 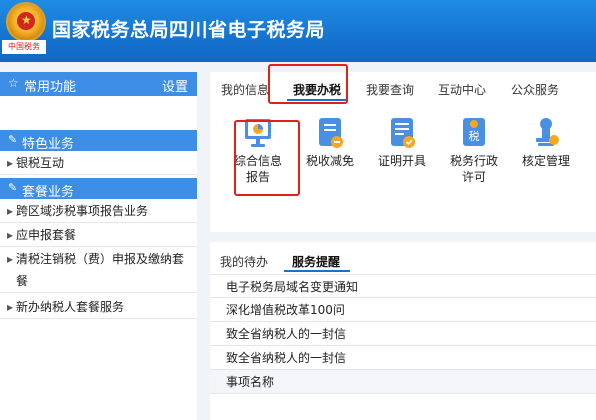 I want to click on service-certificate: 证明开具, so click(x=402, y=142).